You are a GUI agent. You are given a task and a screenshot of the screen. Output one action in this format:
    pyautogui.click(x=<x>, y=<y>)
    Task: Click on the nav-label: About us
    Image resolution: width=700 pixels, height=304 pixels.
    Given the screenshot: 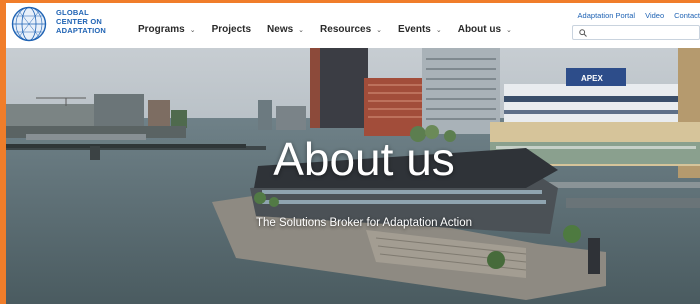 What is the action you would take?
    pyautogui.click(x=479, y=29)
    